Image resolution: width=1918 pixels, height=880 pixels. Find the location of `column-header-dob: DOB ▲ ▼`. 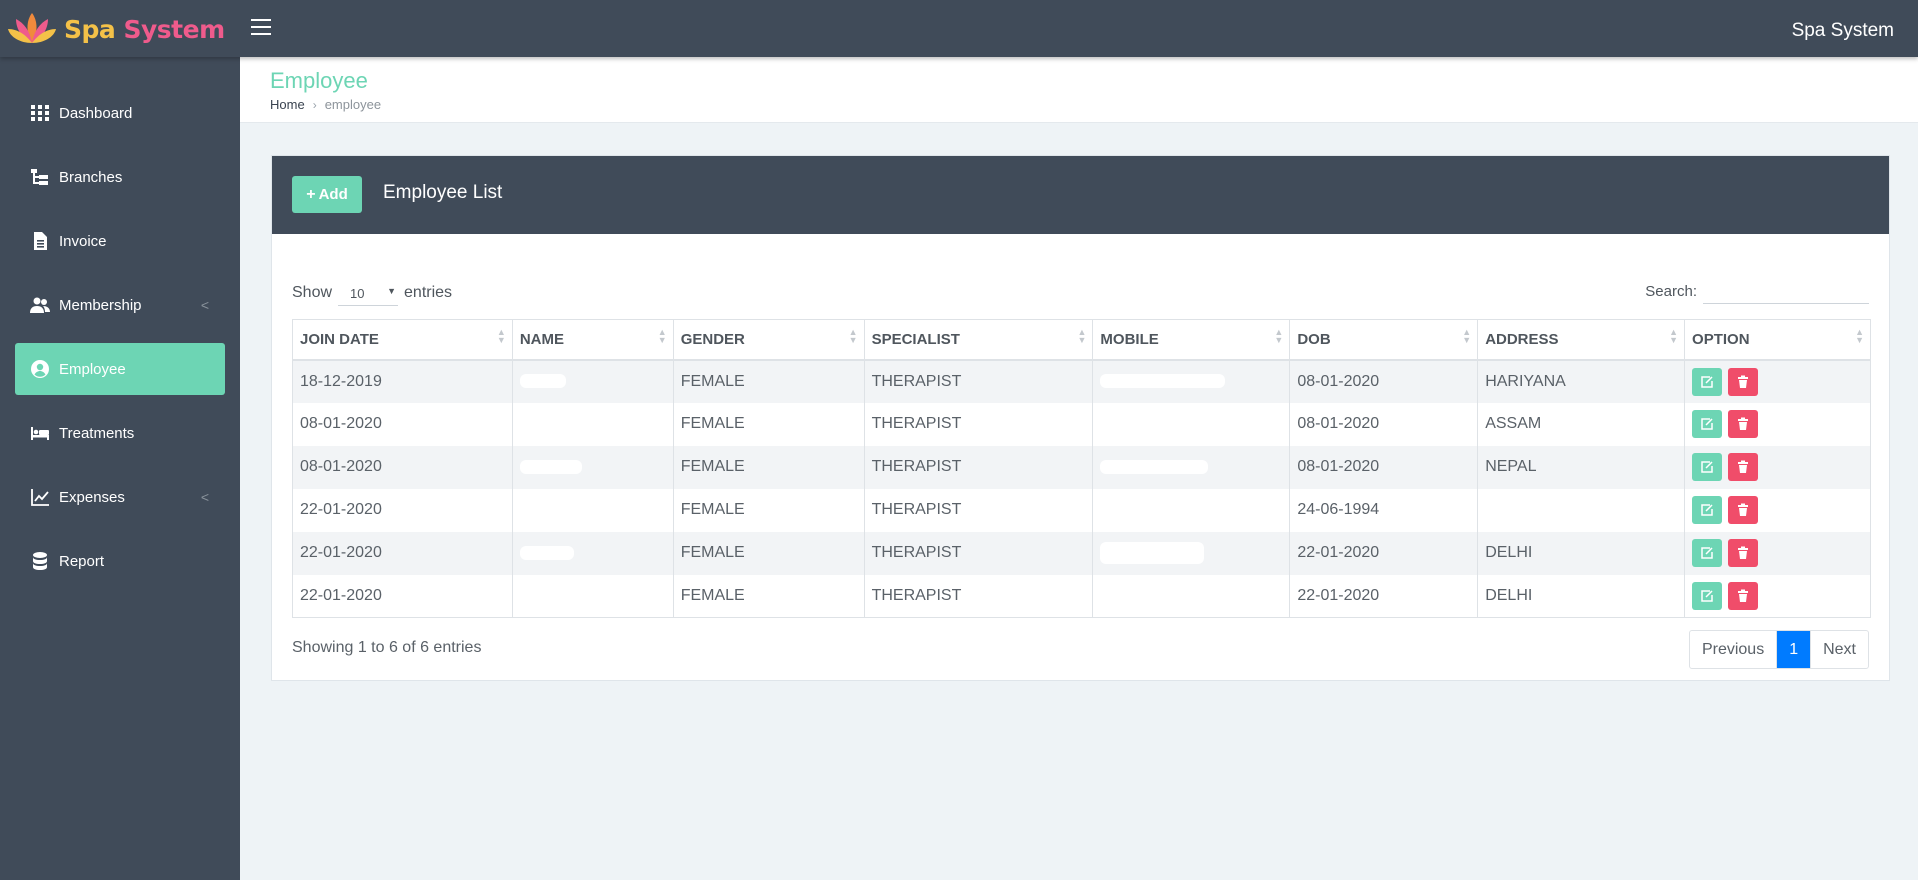

column-header-dob: DOB ▲ ▼ is located at coordinates (1384, 340).